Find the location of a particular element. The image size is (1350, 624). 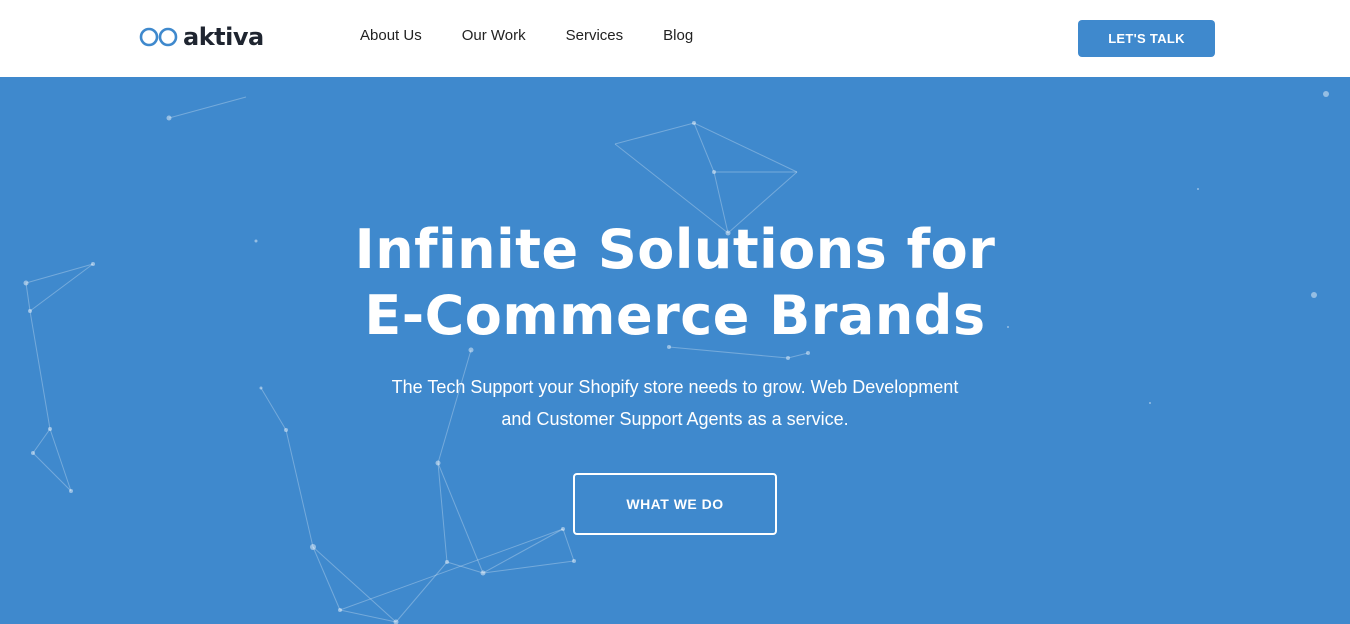

hero-title-line1: Infinite Solutions for is located at coordinates (675, 249).